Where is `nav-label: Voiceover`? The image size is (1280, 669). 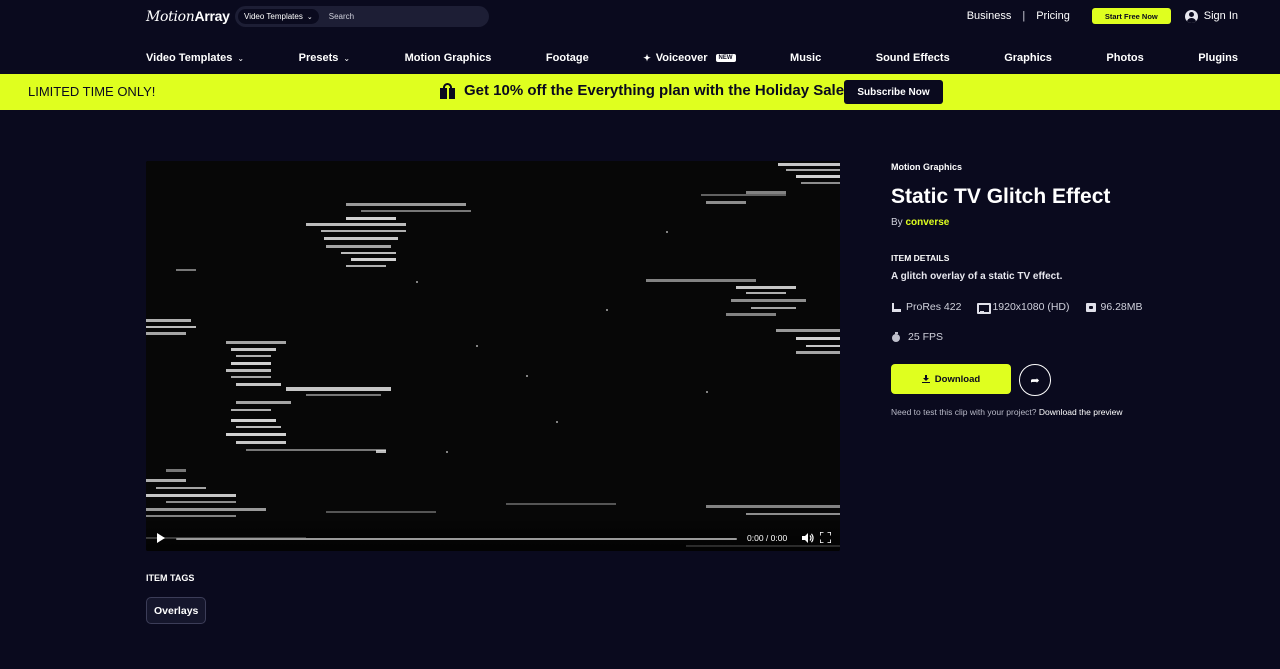
nav-label: Voiceover is located at coordinates (681, 58).